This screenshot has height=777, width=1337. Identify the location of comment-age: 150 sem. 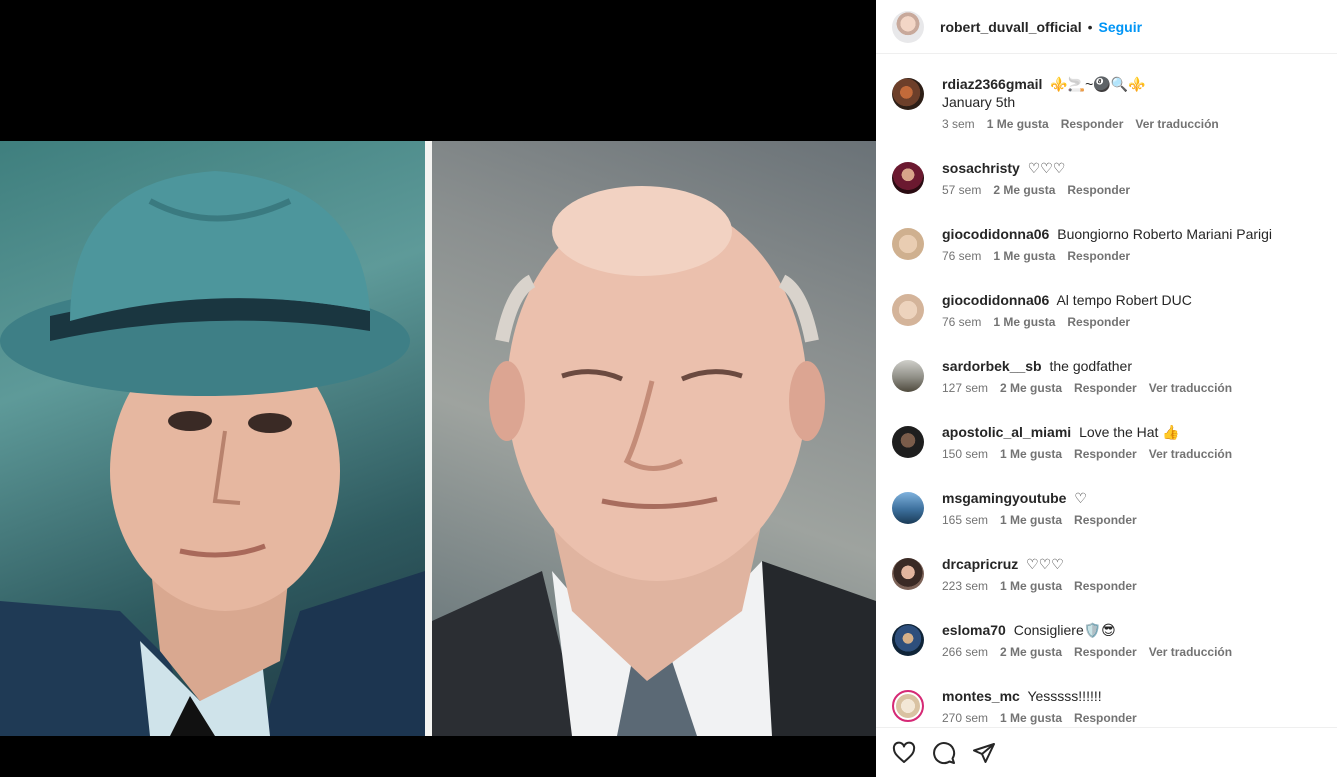
(965, 454).